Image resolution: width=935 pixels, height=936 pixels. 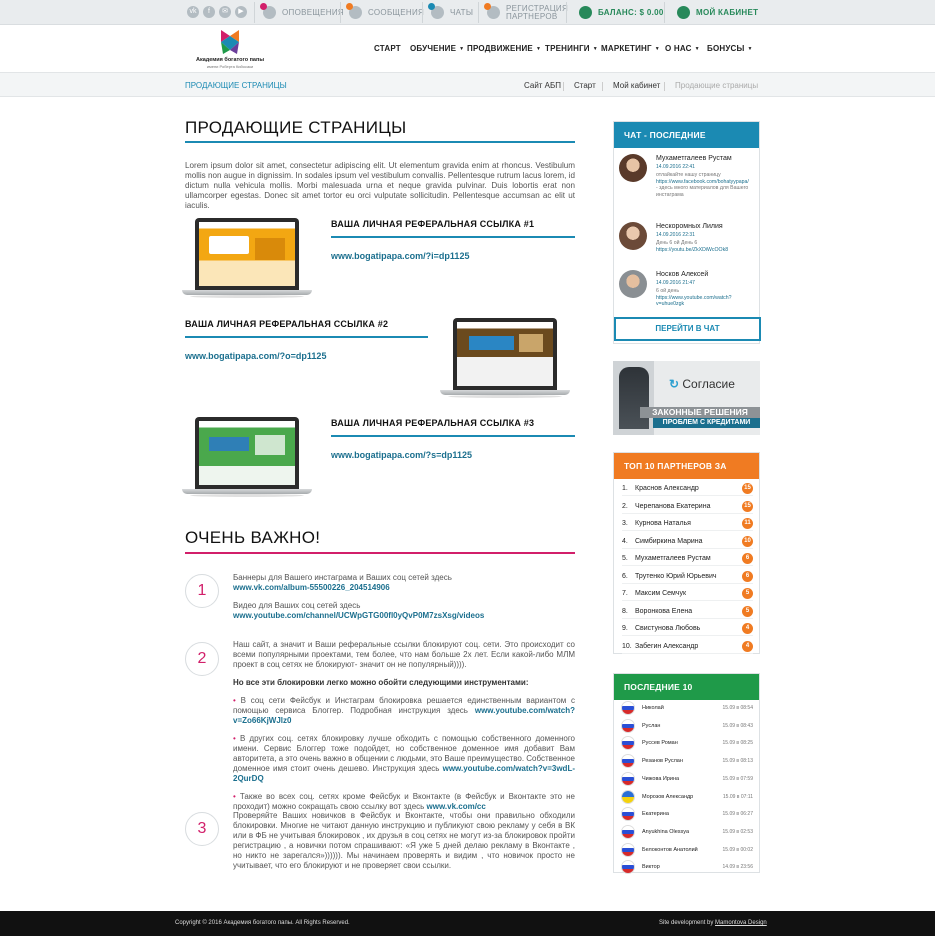 What do you see at coordinates (675, 283) in the screenshot?
I see `chat-date: 14.09.2016 21:47` at bounding box center [675, 283].